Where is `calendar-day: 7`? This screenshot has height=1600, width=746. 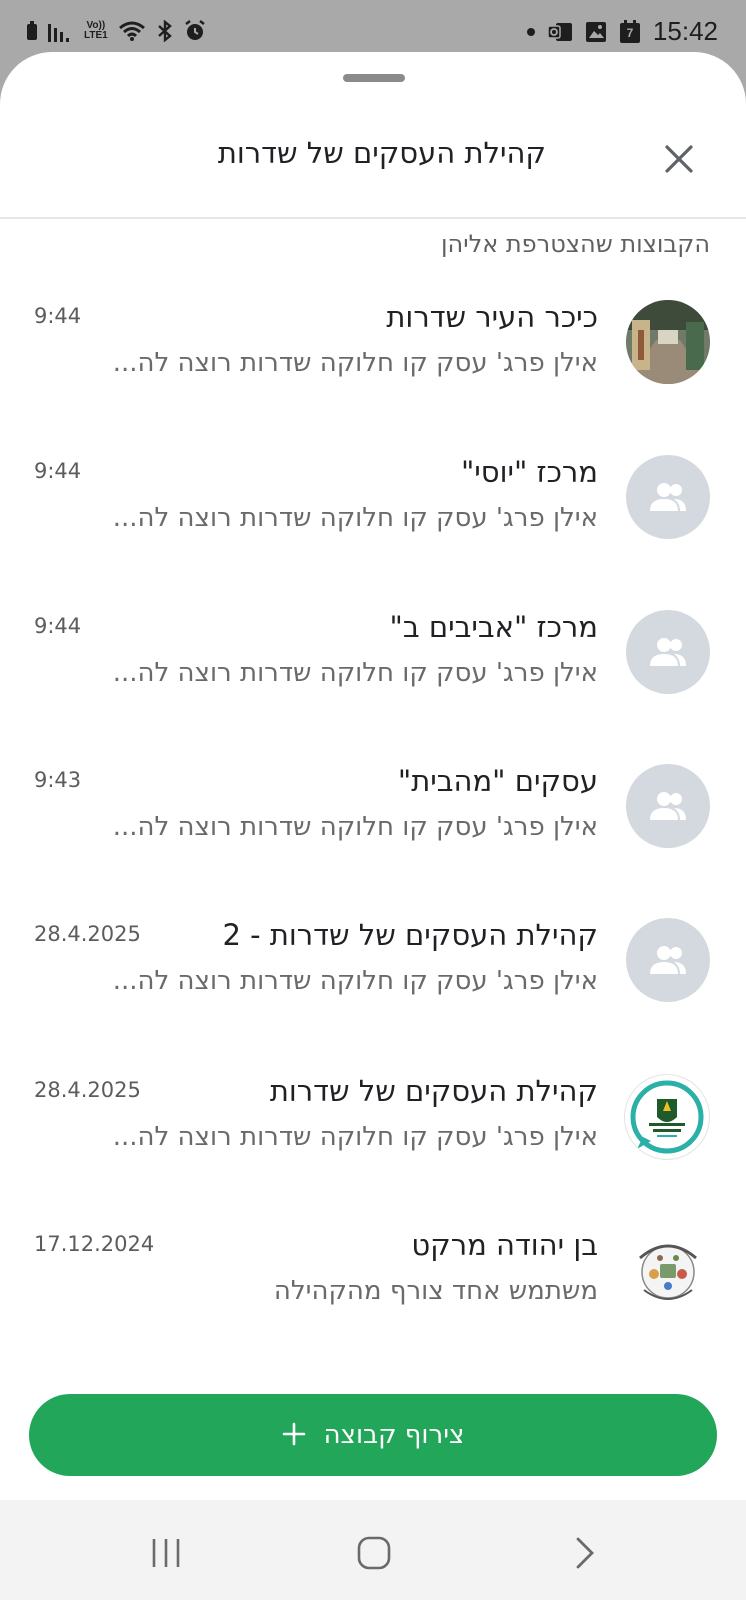
calendar-day: 7 is located at coordinates (630, 32).